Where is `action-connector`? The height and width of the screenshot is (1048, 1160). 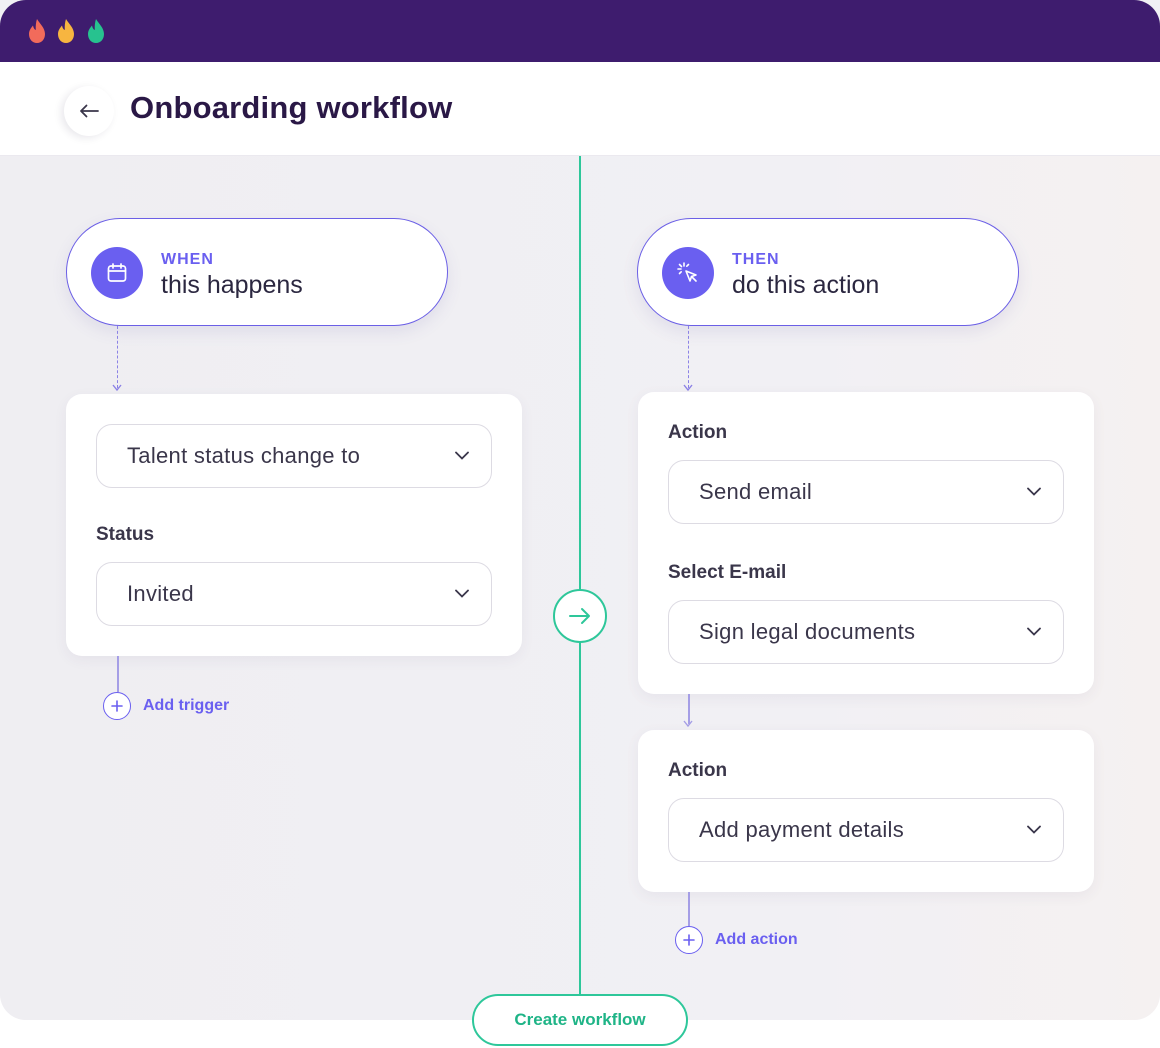
action-connector is located at coordinates (688, 357).